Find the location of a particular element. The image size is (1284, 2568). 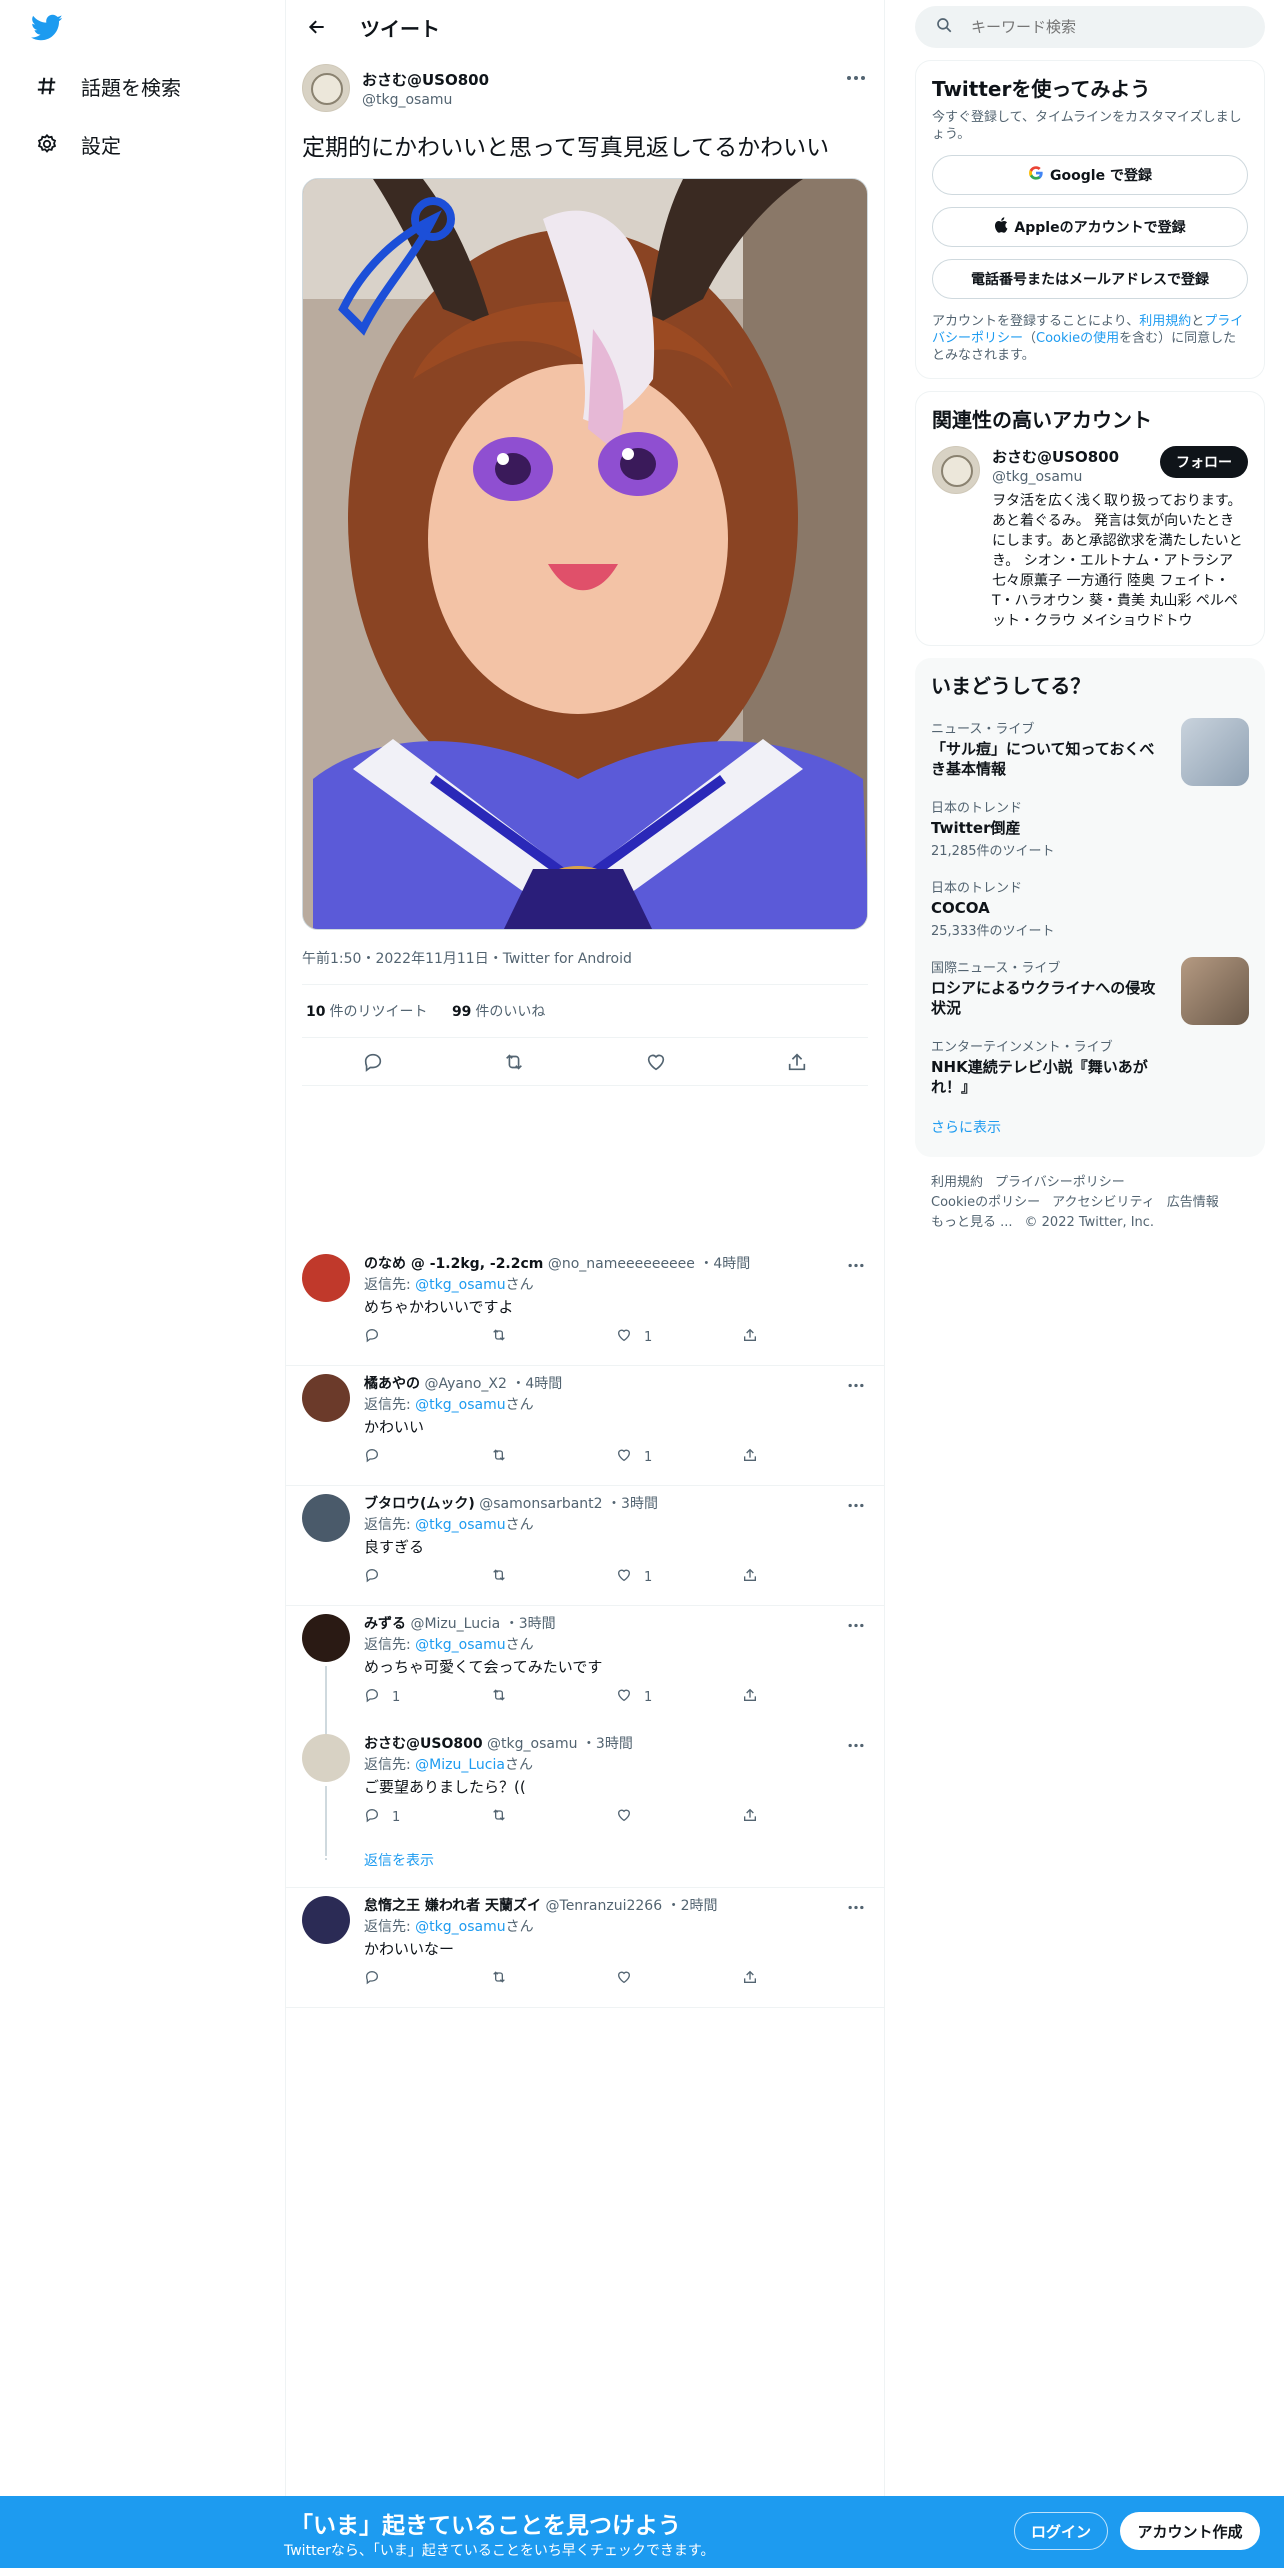

like-icon is located at coordinates (656, 1062).